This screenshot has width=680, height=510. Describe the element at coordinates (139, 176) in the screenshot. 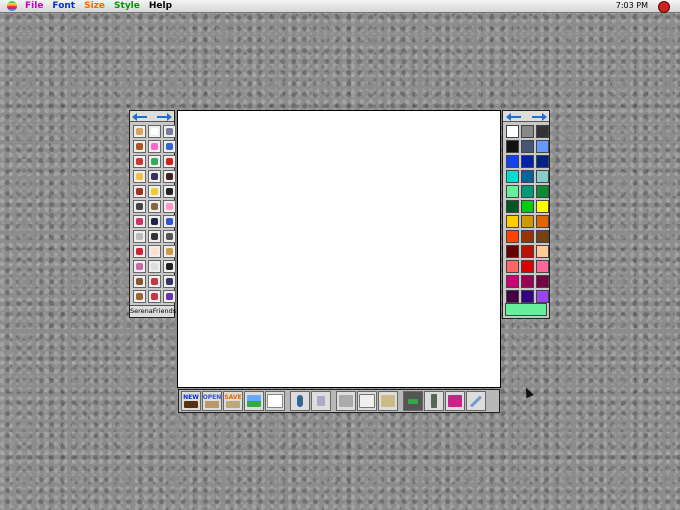

I see `girl-blonde-icon` at that location.